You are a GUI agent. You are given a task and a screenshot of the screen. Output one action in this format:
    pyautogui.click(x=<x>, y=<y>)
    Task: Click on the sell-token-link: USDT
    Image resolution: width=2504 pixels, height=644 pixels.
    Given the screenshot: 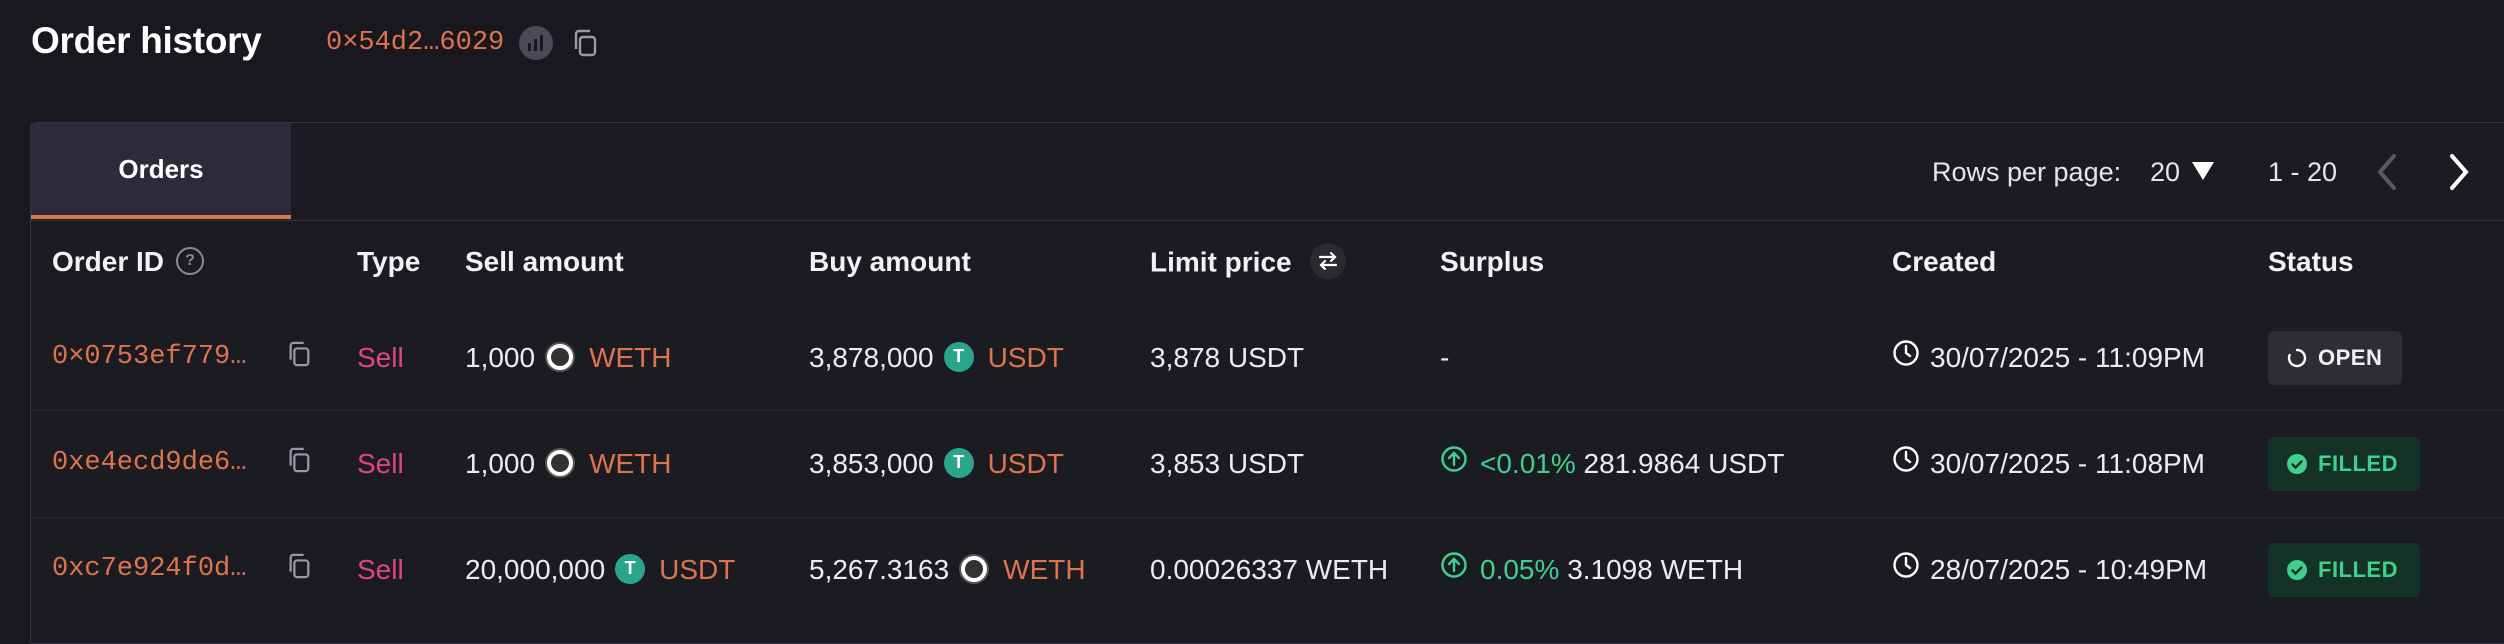 What is the action you would take?
    pyautogui.click(x=697, y=569)
    